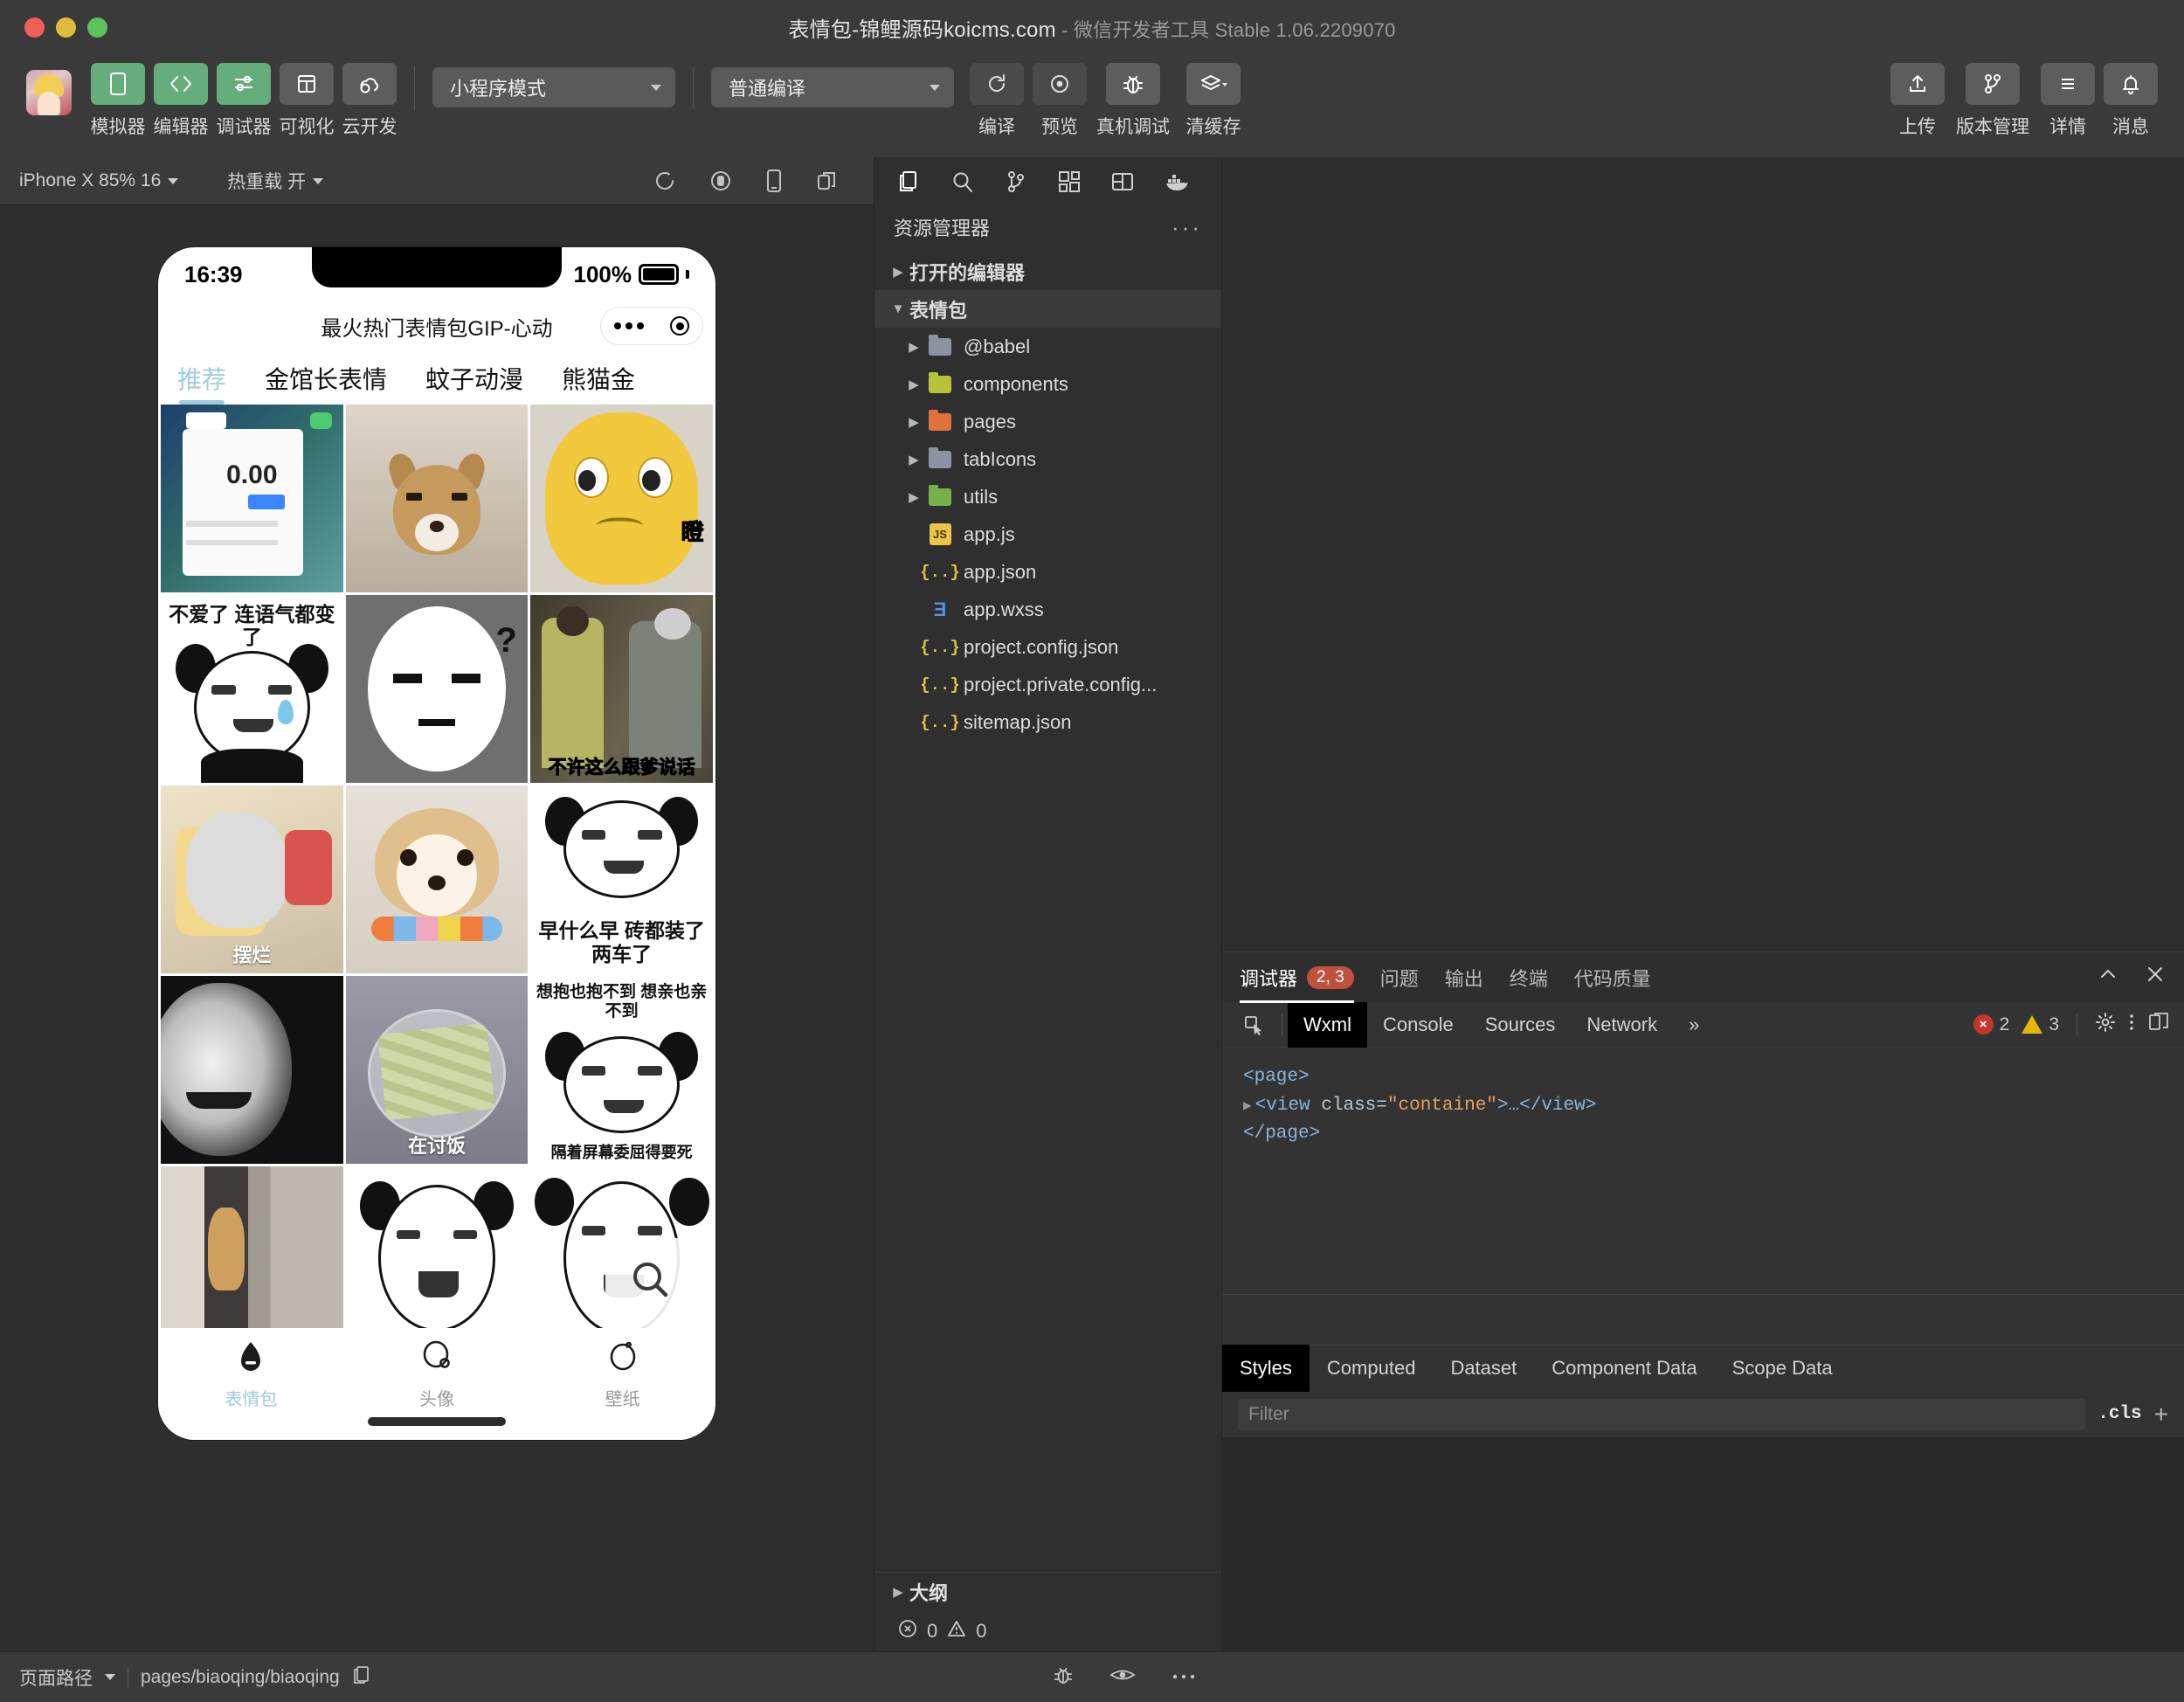 This screenshot has width=2184, height=1702. I want to click on styles-tab-dataset: Dataset, so click(1483, 1368).